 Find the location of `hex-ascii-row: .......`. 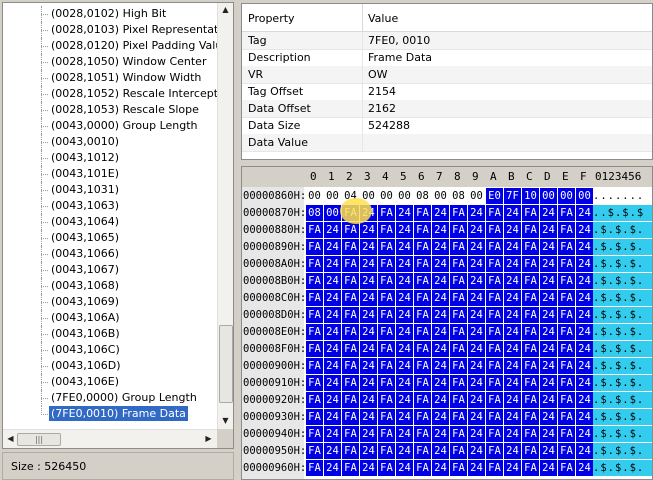

hex-ascii-row: ....... is located at coordinates (622, 196).